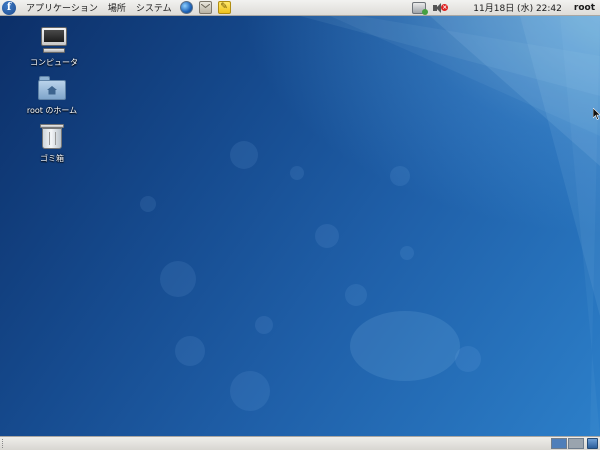 The width and height of the screenshot is (600, 450). Describe the element at coordinates (3, 443) in the screenshot. I see `panel-handle` at that location.